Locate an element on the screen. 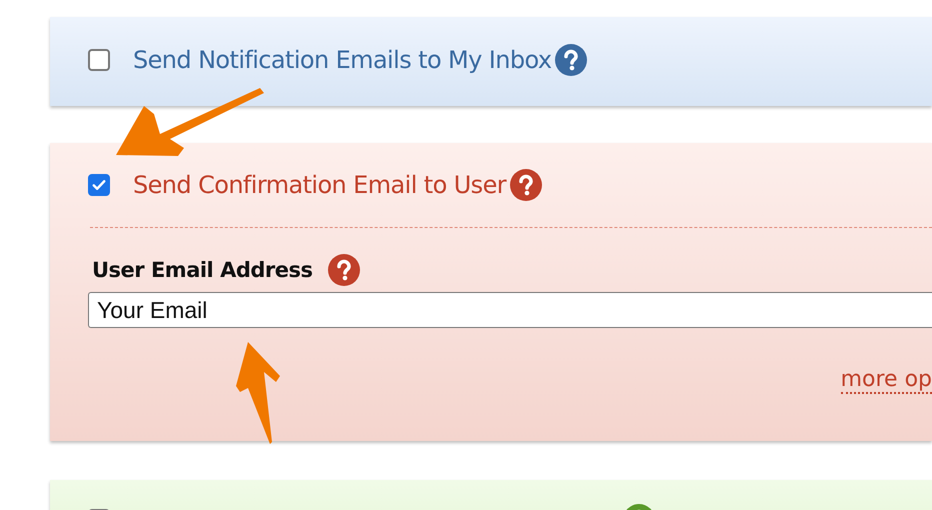  section-title: Send Notification Emails to My Inbox is located at coordinates (342, 60).